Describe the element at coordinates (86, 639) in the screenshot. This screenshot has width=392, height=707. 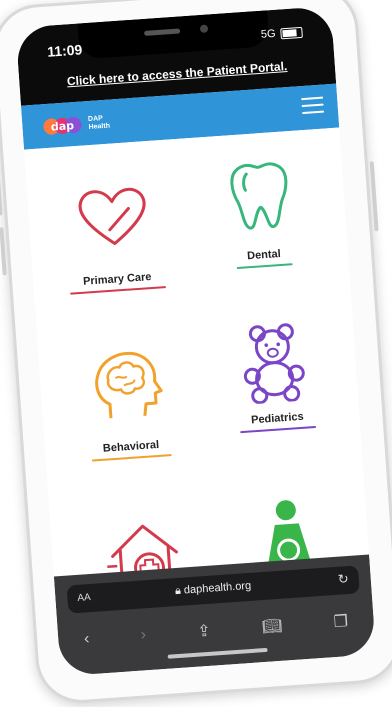
I see `back-icon: ‹` at that location.